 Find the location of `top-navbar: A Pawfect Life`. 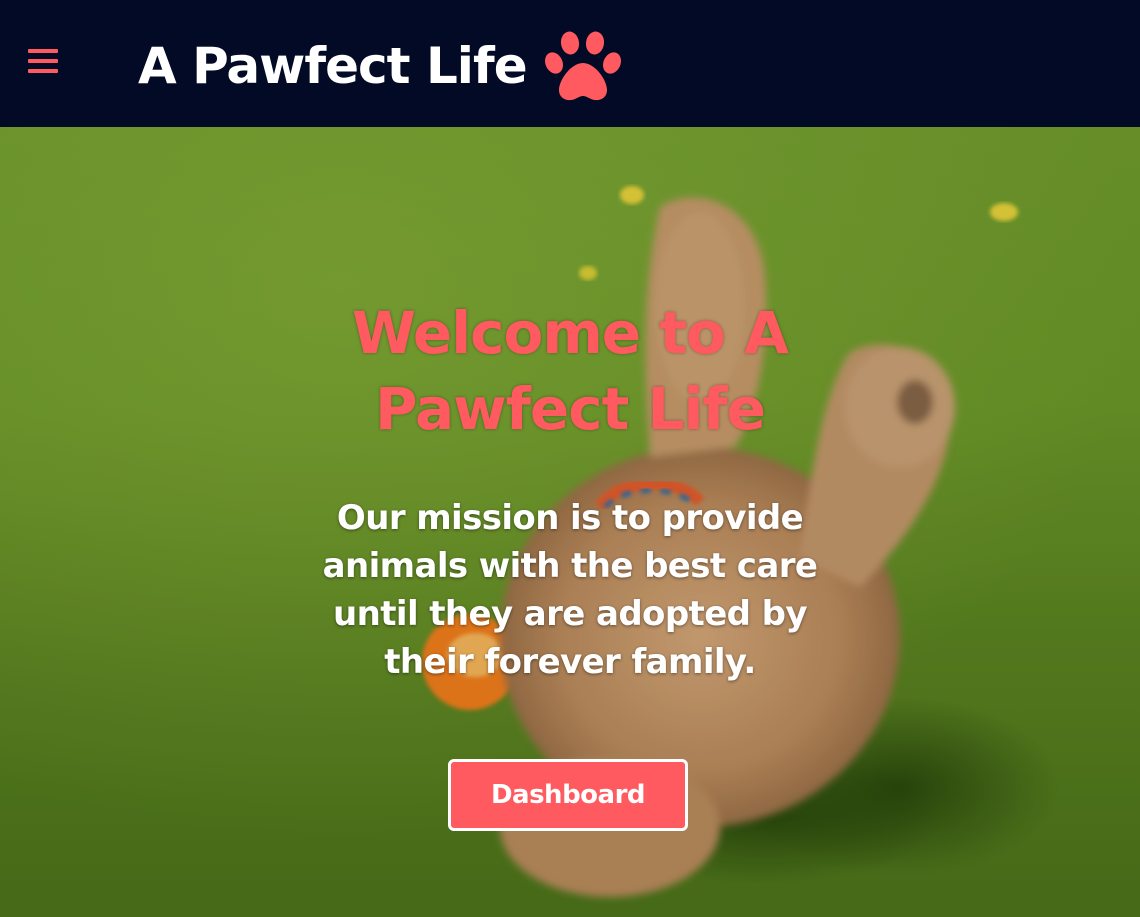

top-navbar: A Pawfect Life is located at coordinates (570, 63).